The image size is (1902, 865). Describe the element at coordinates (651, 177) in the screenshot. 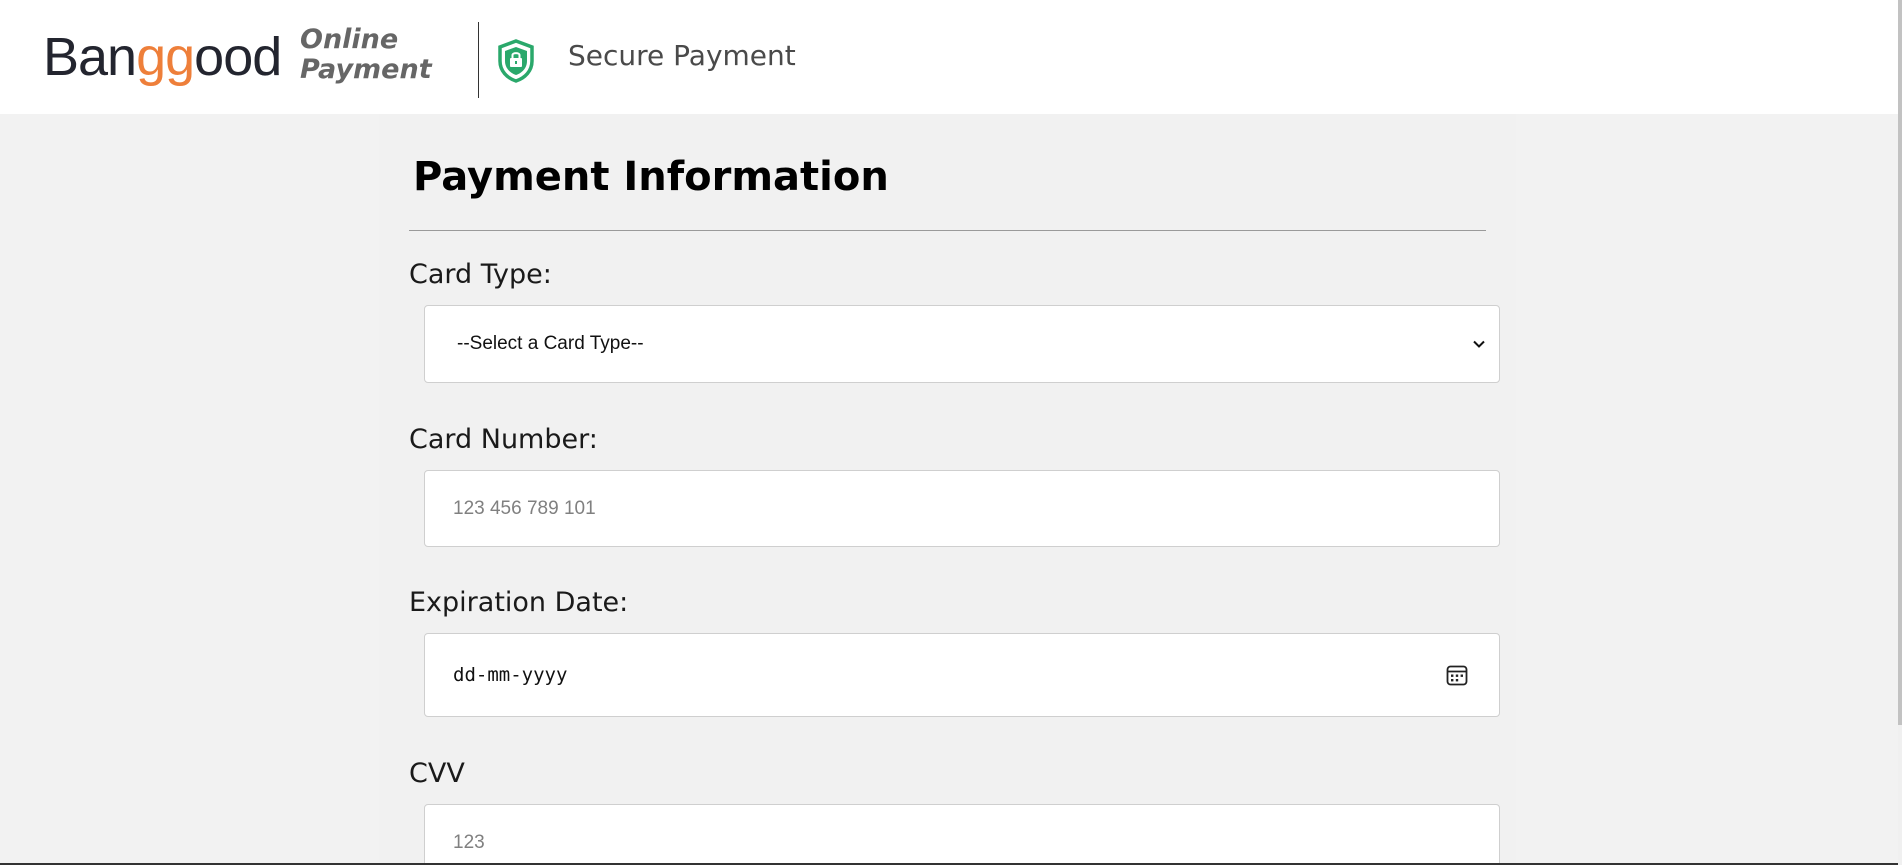

I see `page-title: Payment Information` at that location.